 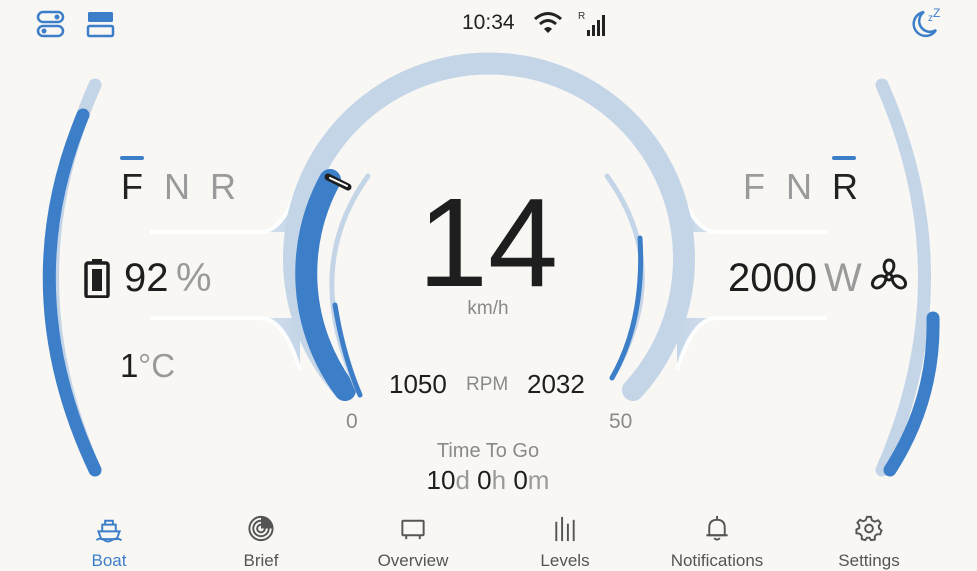 I want to click on left-gear-forward: F, so click(x=132, y=187).